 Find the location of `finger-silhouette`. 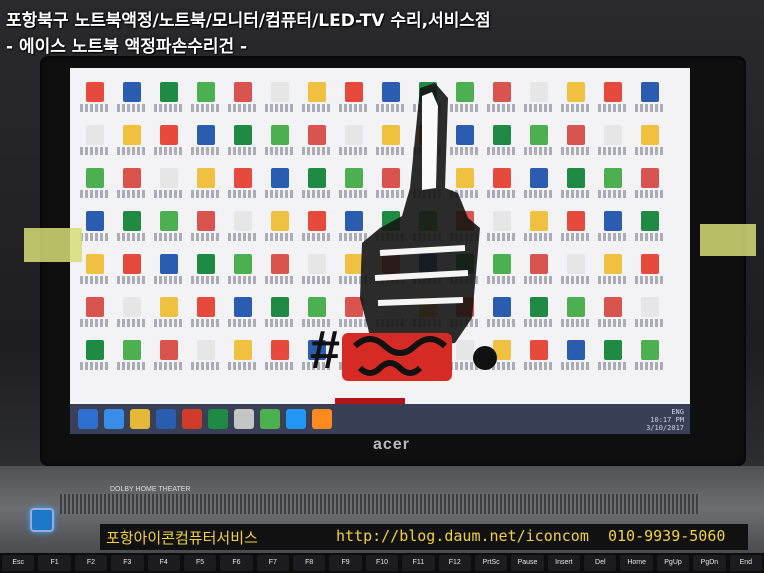

finger-silhouette is located at coordinates (420, 216).